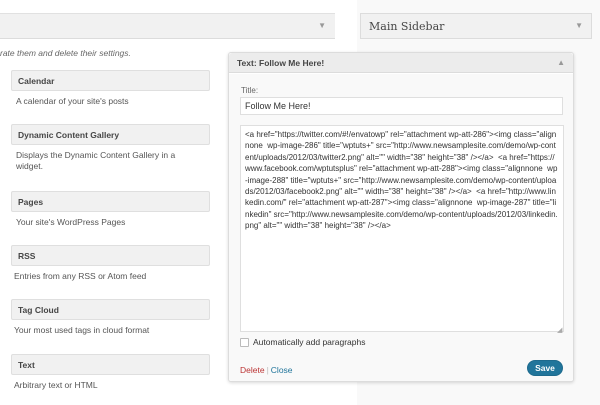 The width and height of the screenshot is (600, 405). I want to click on widget-title: RSS, so click(27, 256).